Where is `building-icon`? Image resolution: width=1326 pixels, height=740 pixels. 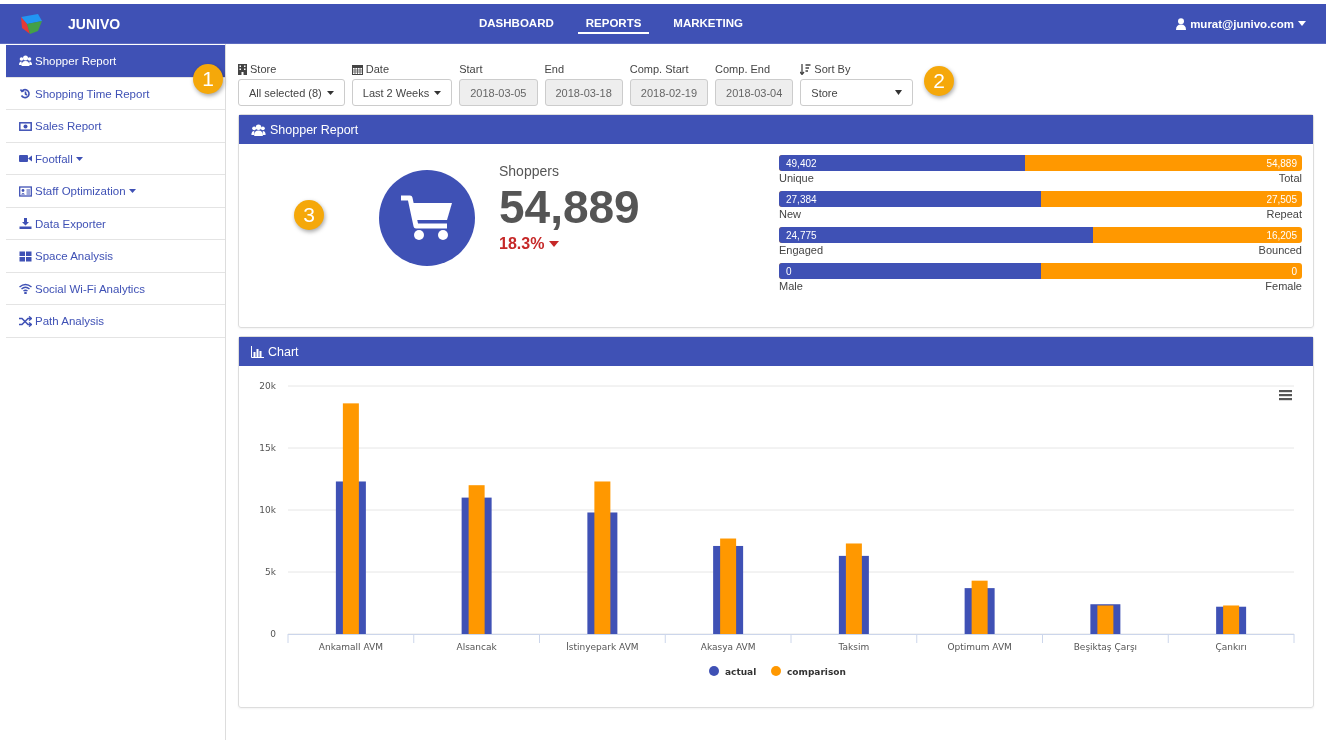 building-icon is located at coordinates (242, 69).